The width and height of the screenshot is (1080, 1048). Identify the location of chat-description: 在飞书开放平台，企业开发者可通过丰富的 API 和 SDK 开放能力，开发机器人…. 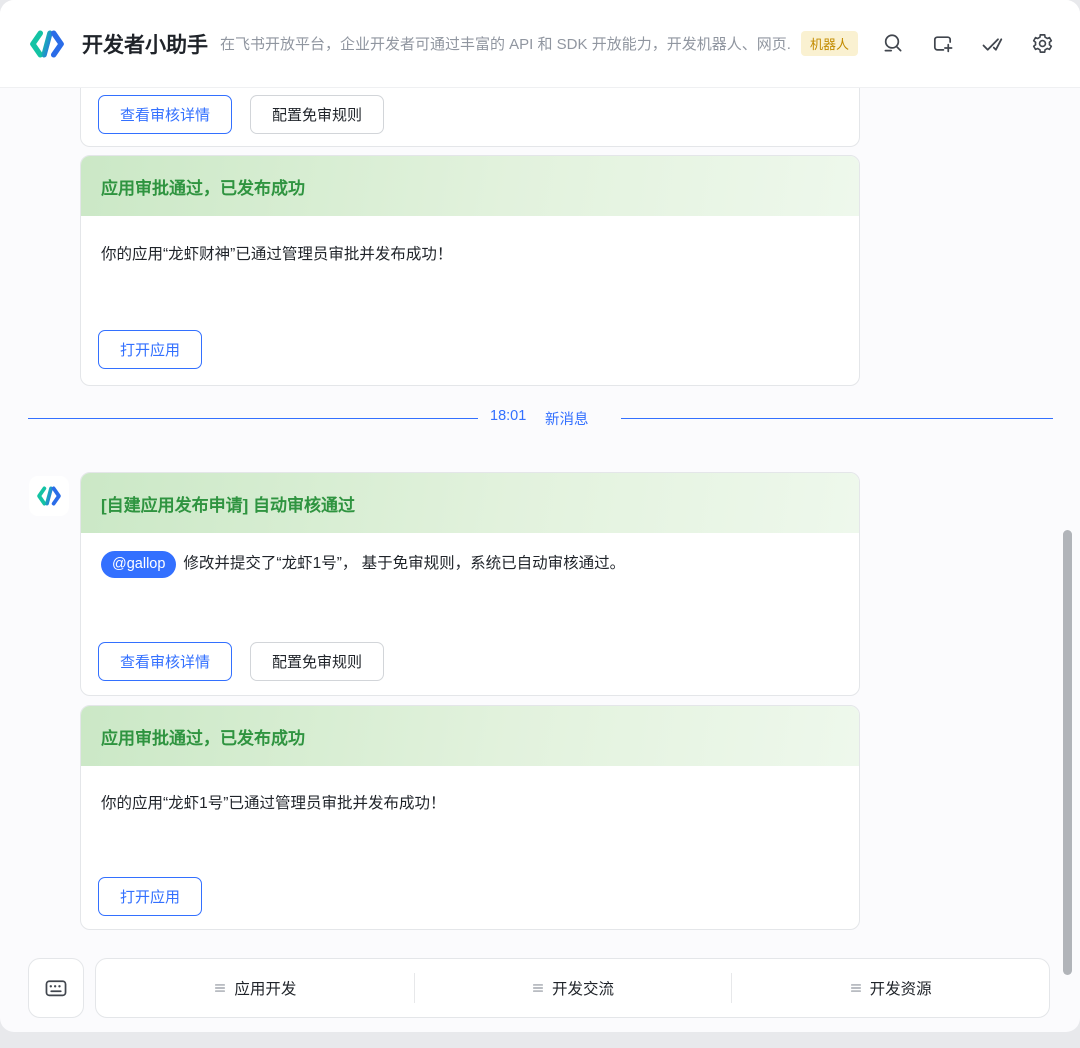
(505, 44).